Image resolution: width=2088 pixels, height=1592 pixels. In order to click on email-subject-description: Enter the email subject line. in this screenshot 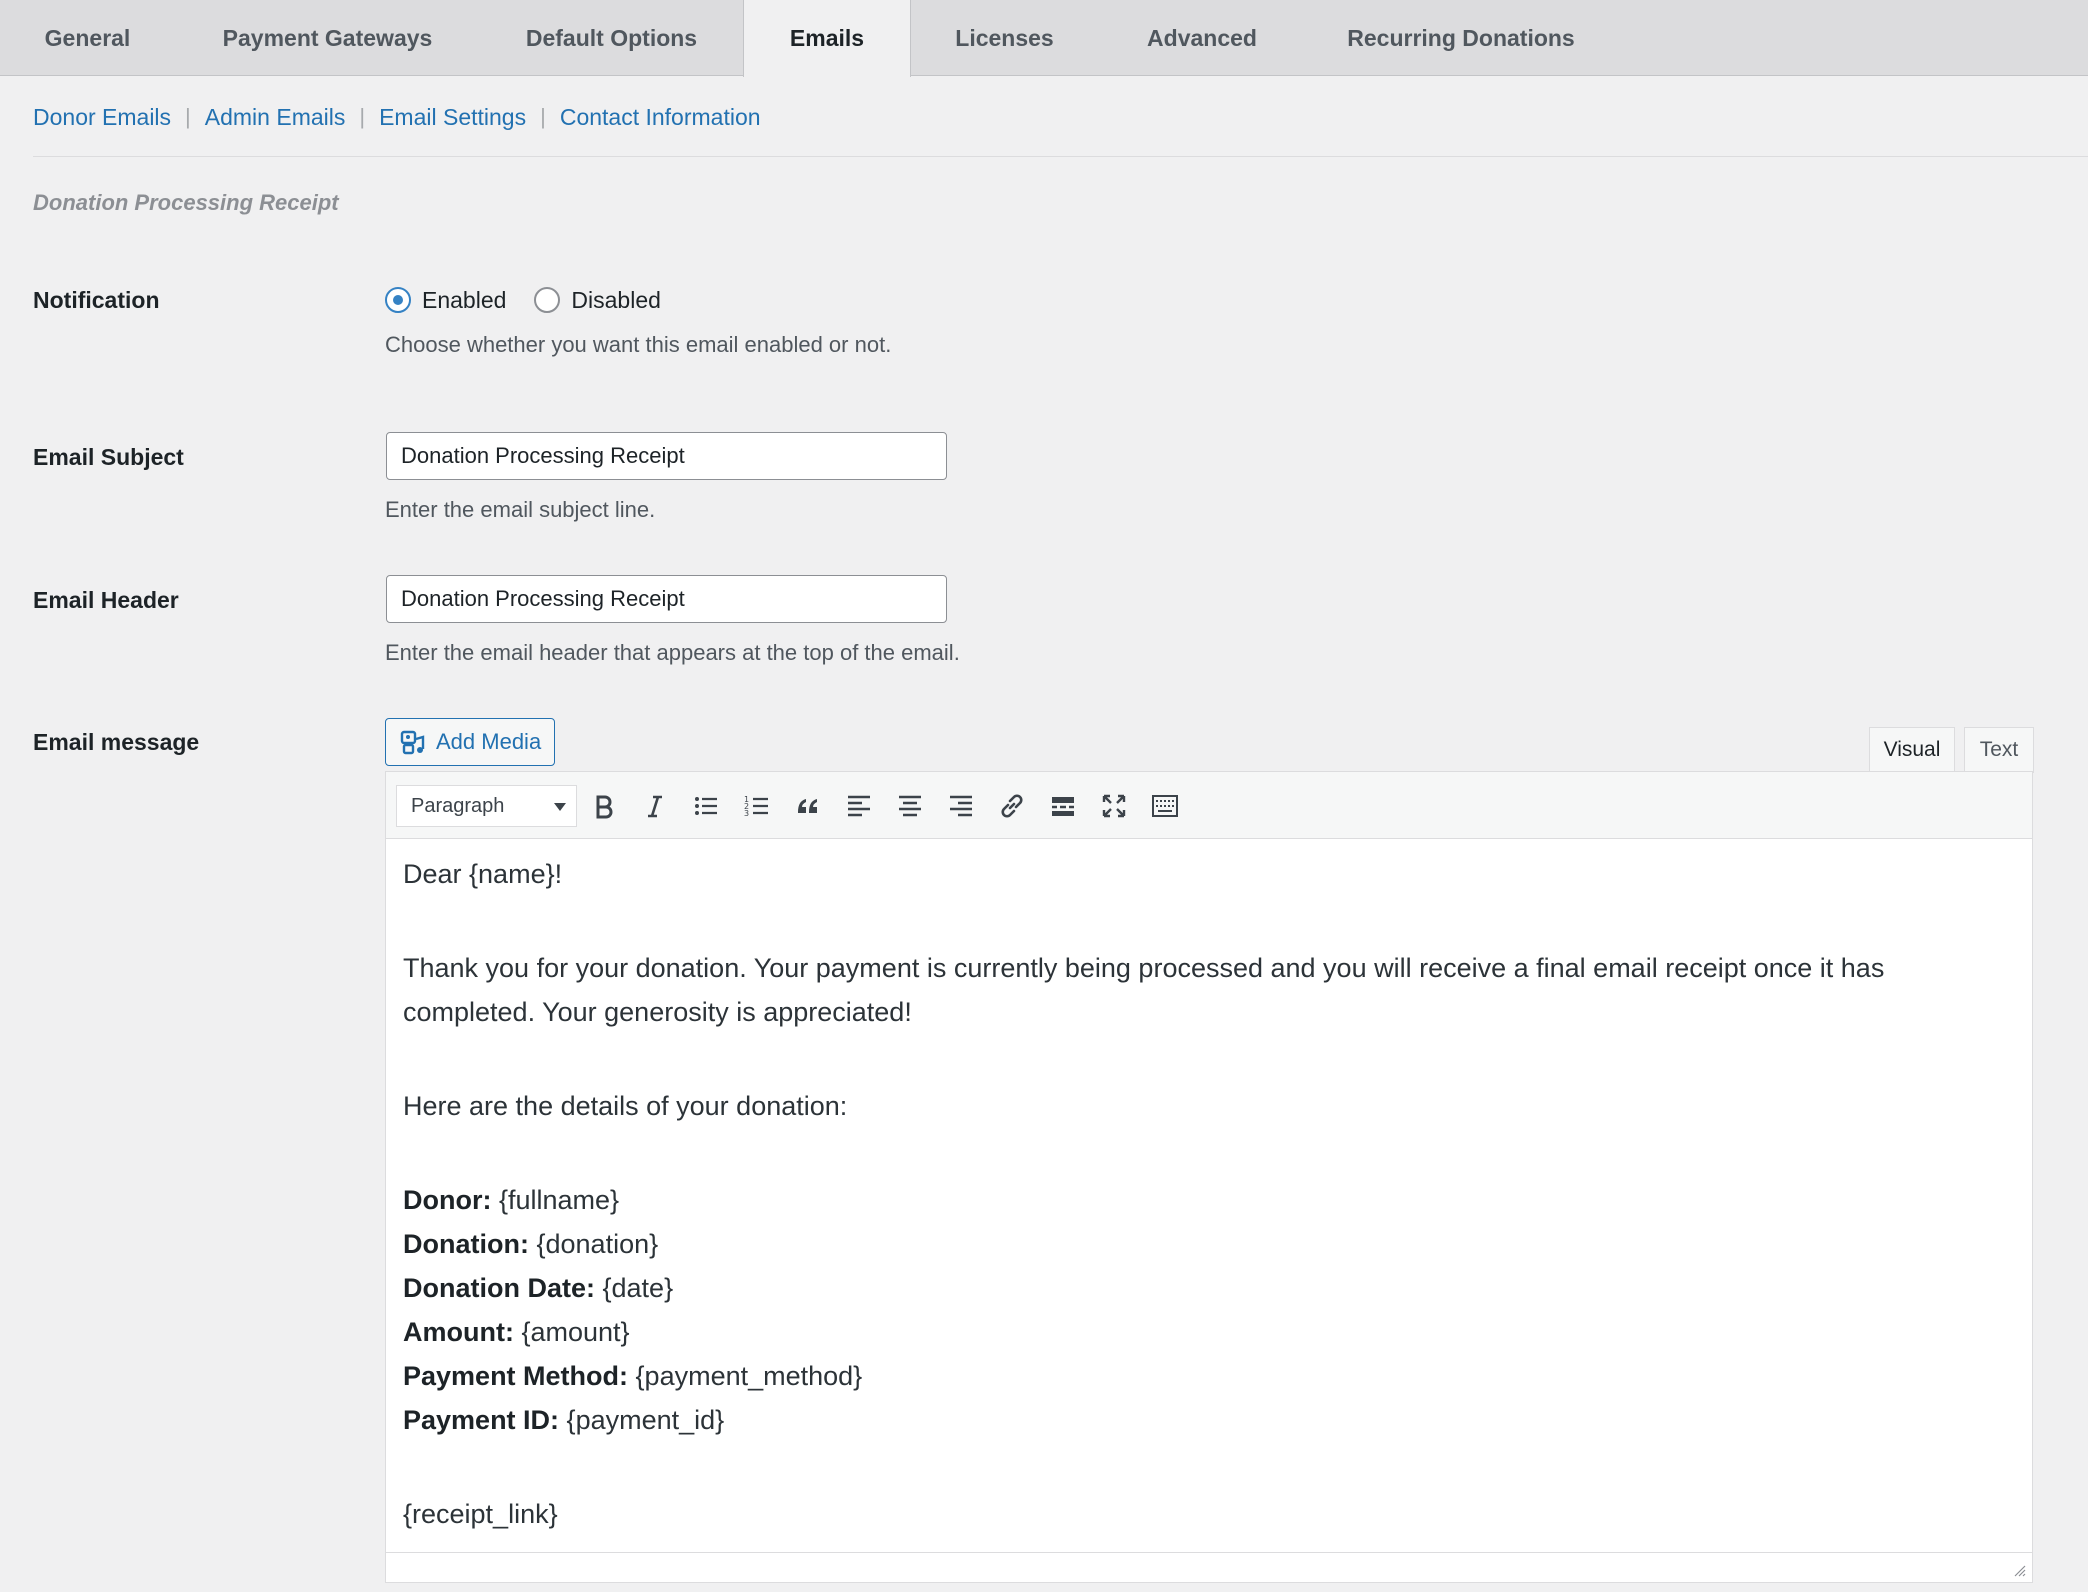, I will do `click(520, 509)`.